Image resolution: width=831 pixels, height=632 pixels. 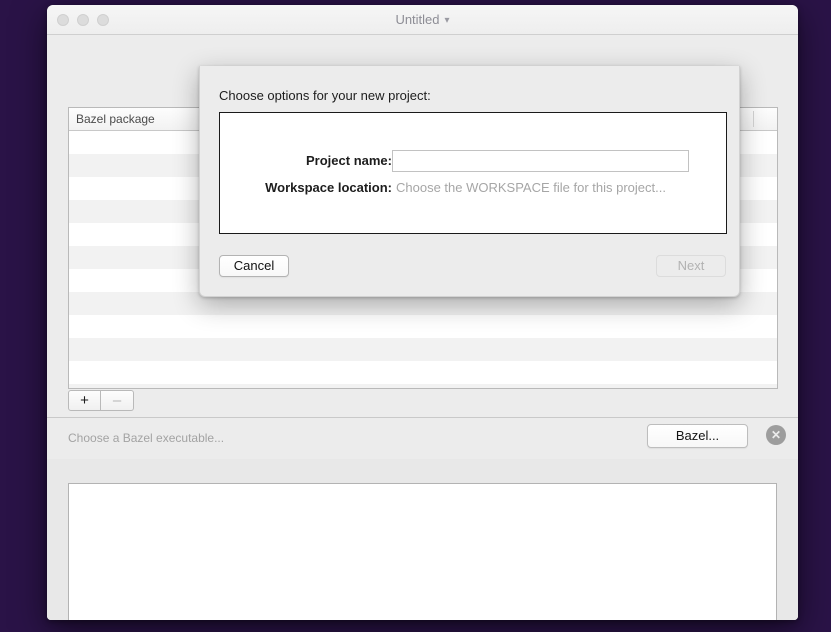 I want to click on project-name-input, so click(x=540, y=161).